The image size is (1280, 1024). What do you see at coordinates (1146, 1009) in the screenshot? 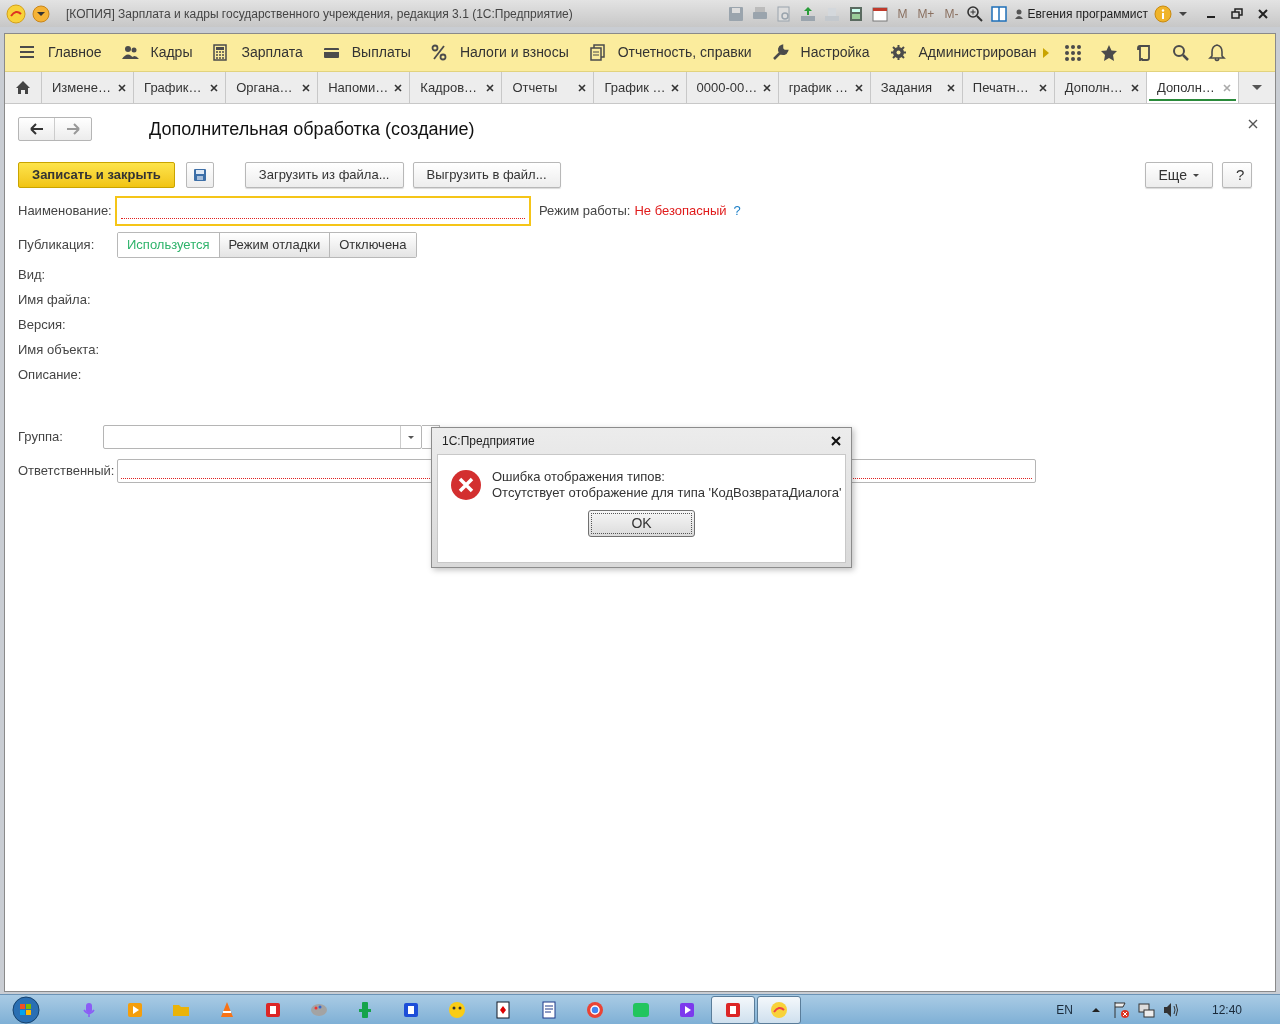
I see `network-icon` at bounding box center [1146, 1009].